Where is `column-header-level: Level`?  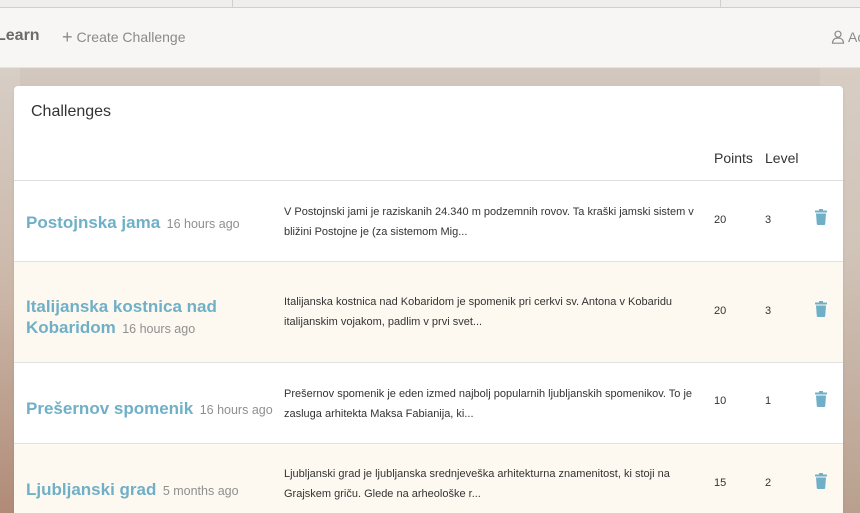
column-header-level: Level is located at coordinates (782, 158).